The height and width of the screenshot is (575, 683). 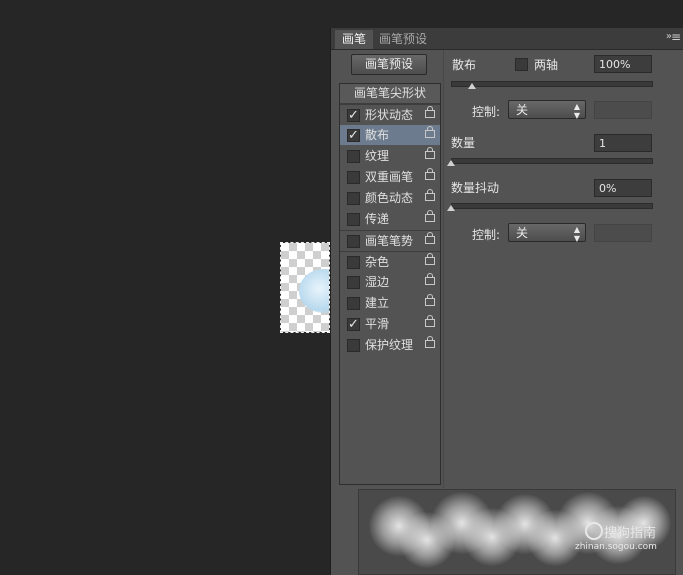 I want to click on list-item-protect-texture: 保护纹理, so click(x=390, y=345).